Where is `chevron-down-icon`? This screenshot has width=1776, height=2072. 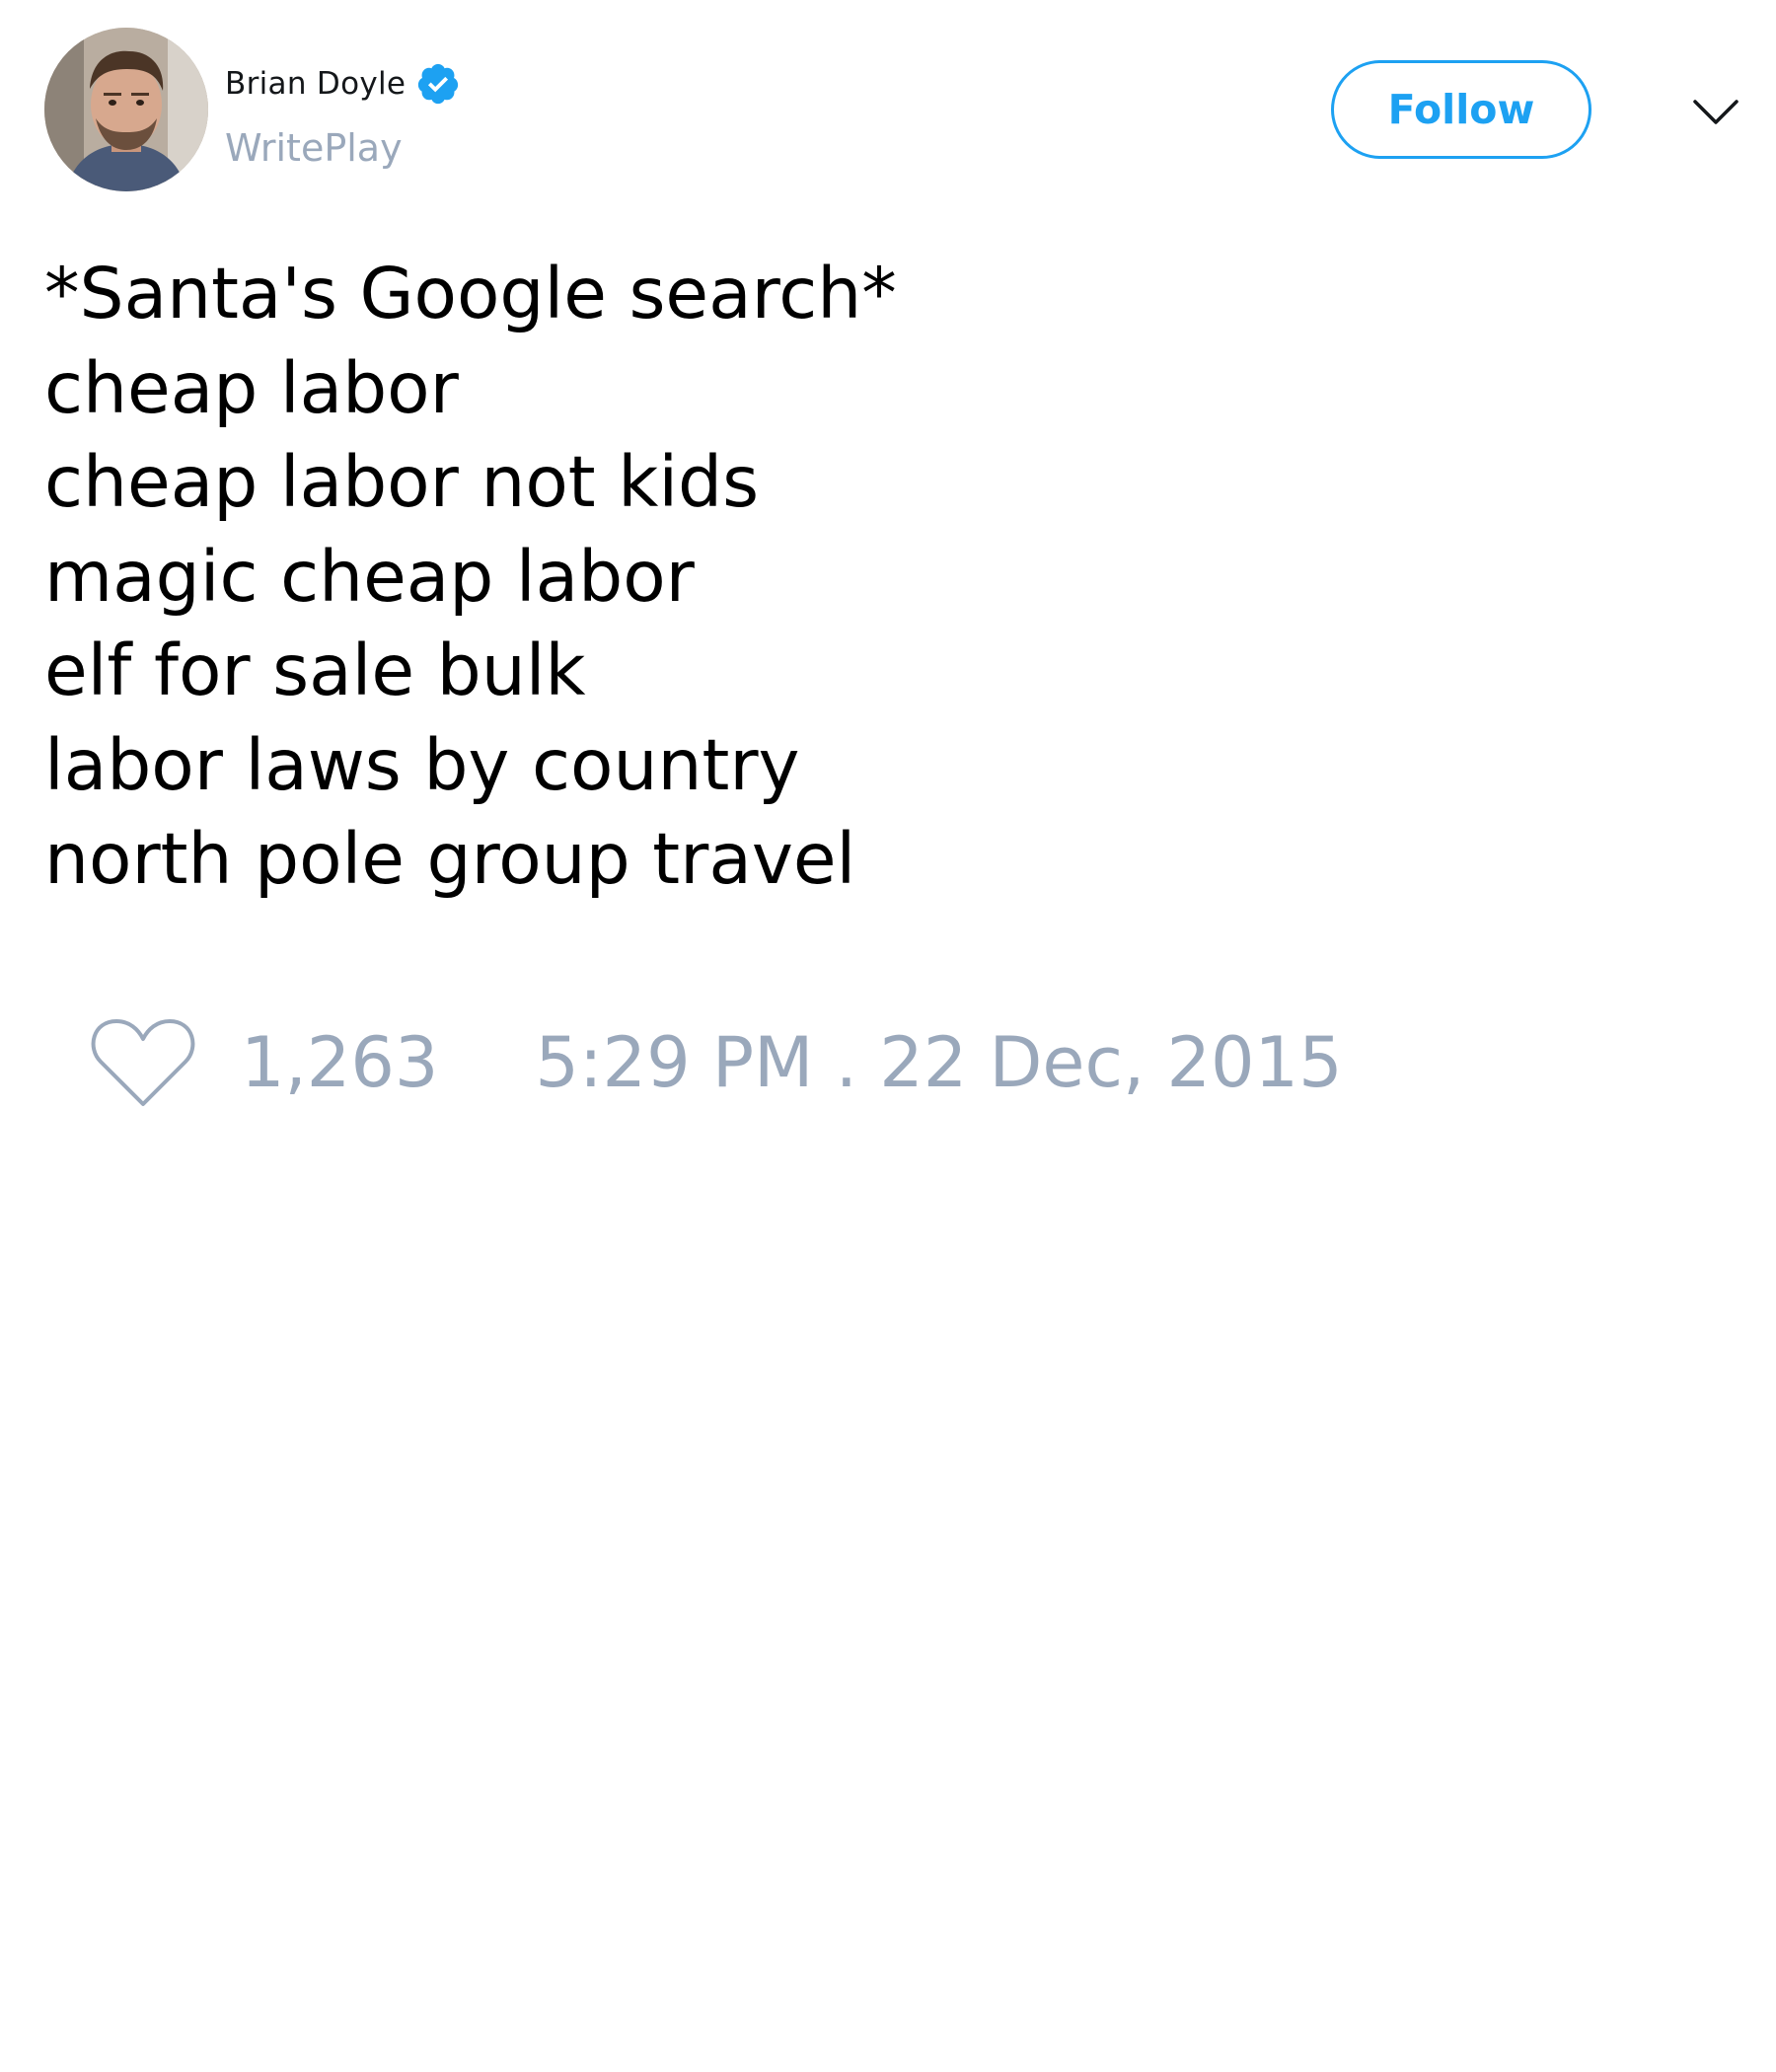 chevron-down-icon is located at coordinates (1716, 112).